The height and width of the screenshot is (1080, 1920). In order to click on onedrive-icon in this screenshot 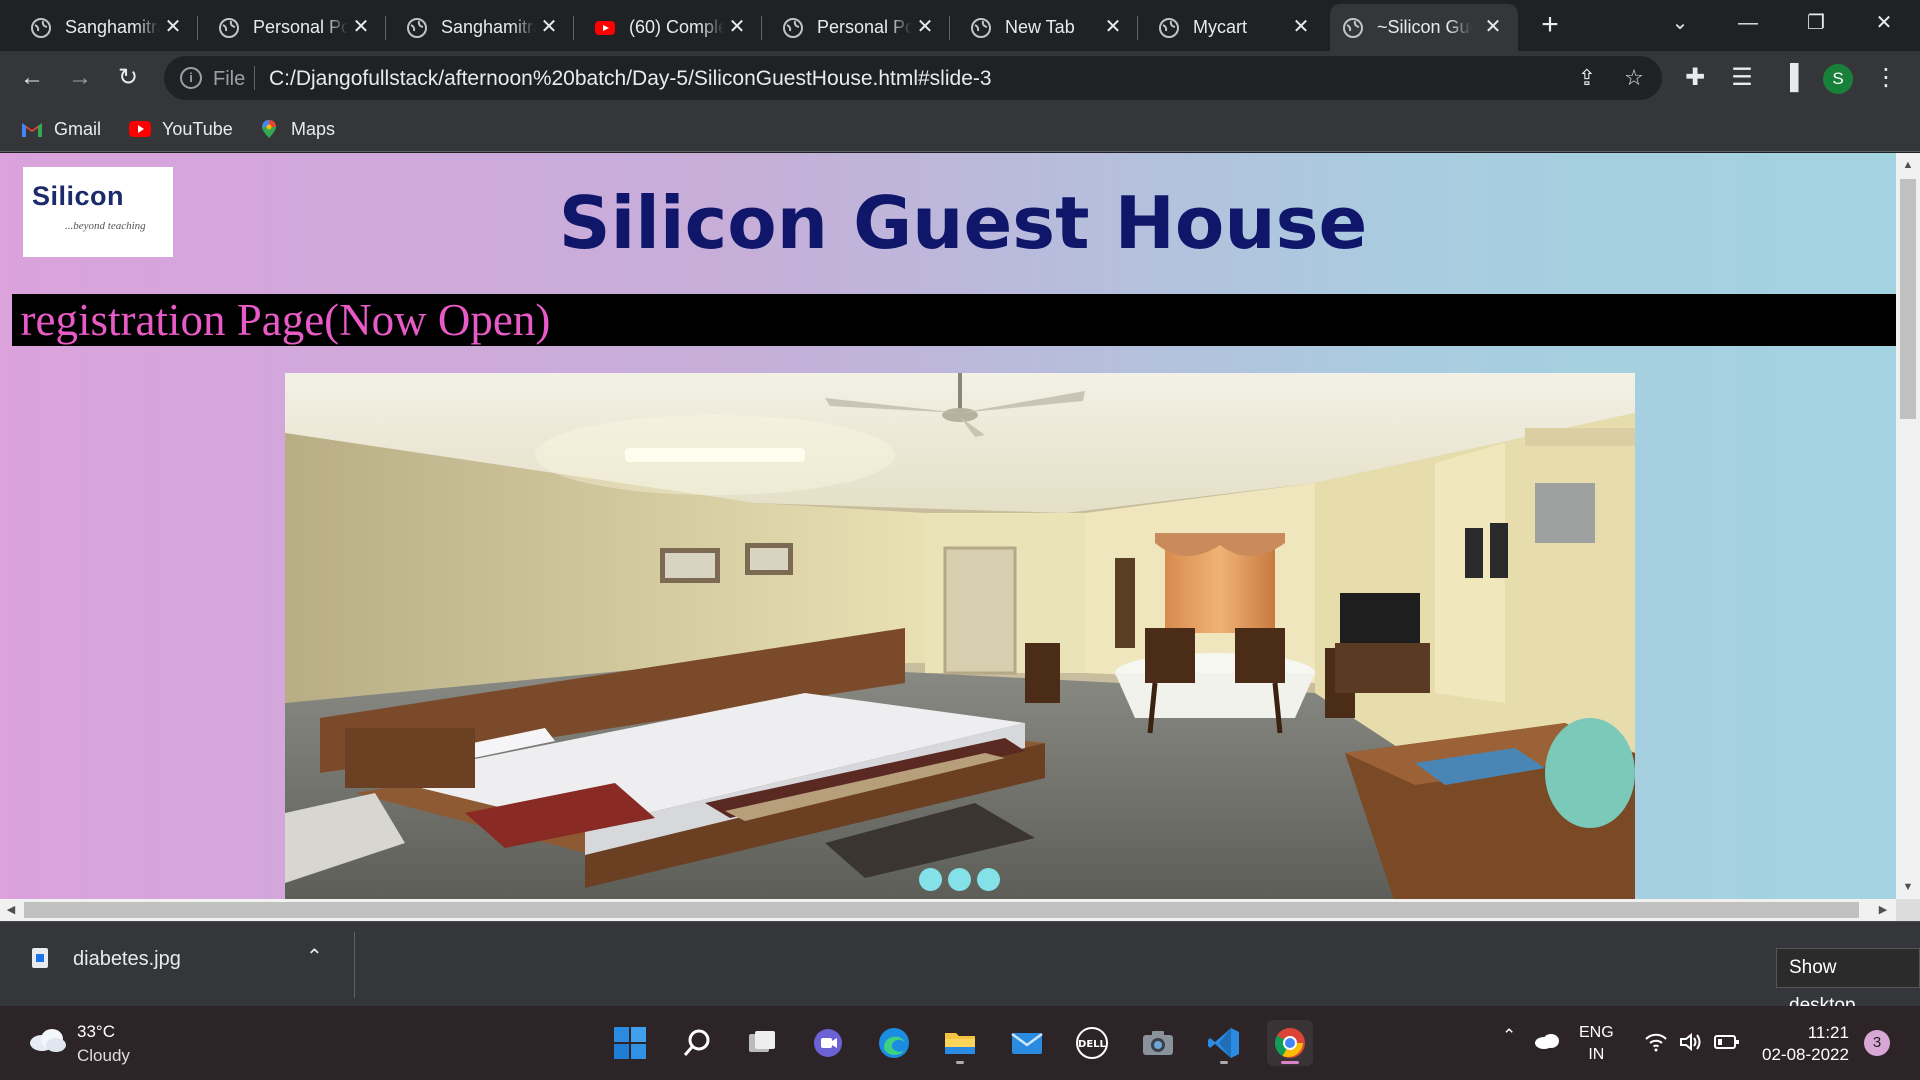, I will do `click(1547, 1041)`.